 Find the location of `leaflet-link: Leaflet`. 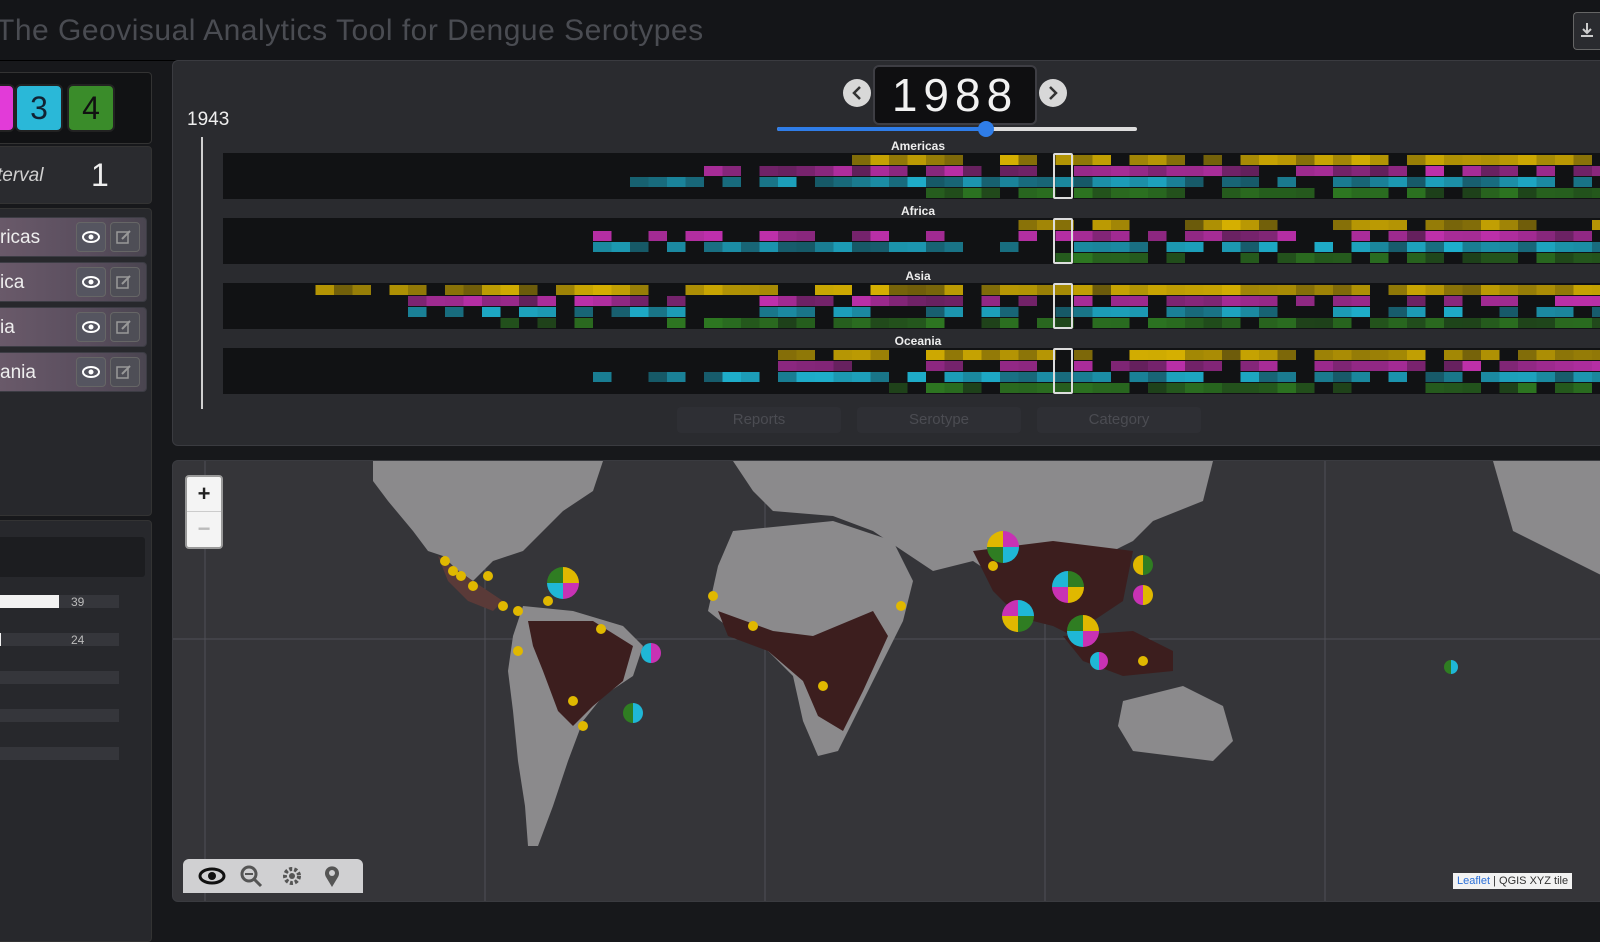

leaflet-link: Leaflet is located at coordinates (1473, 881).